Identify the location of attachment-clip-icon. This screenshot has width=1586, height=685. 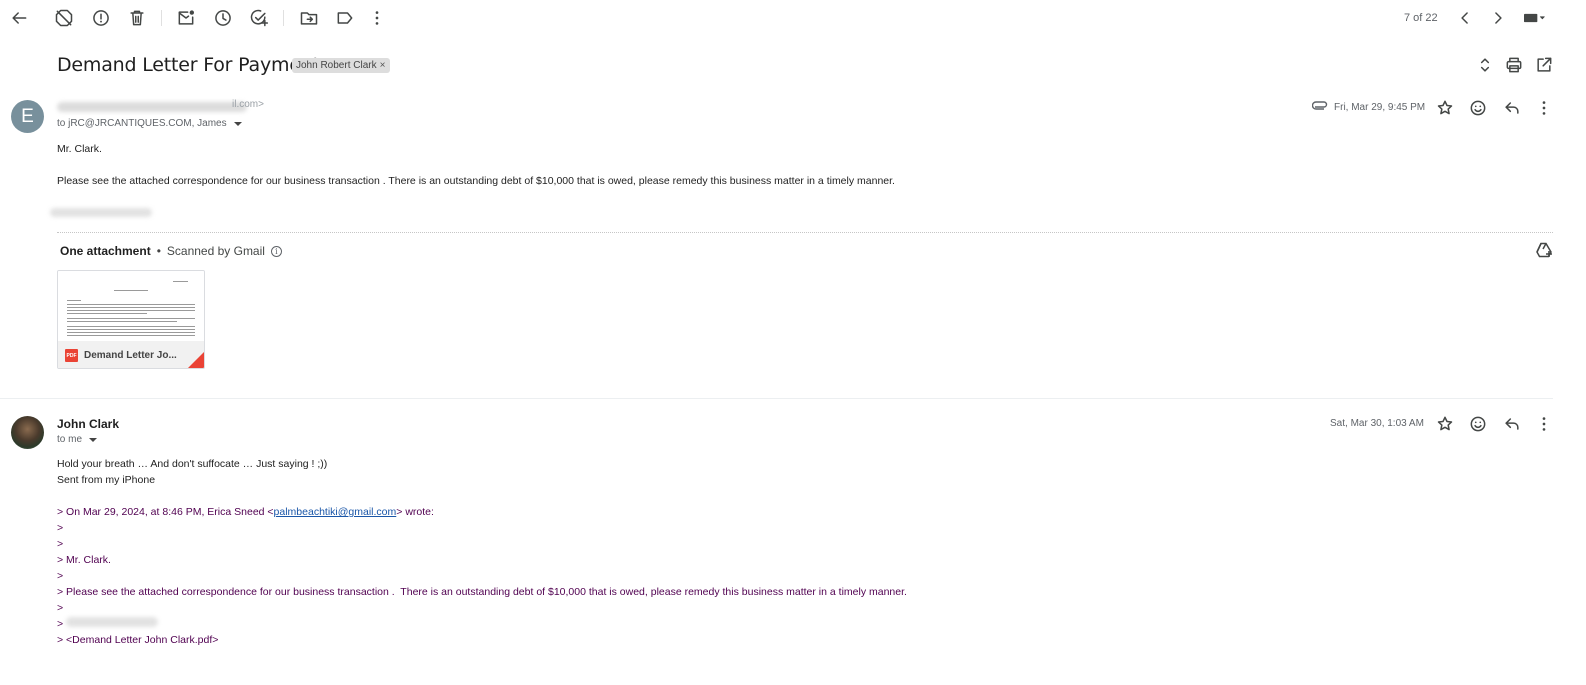
(1319, 107).